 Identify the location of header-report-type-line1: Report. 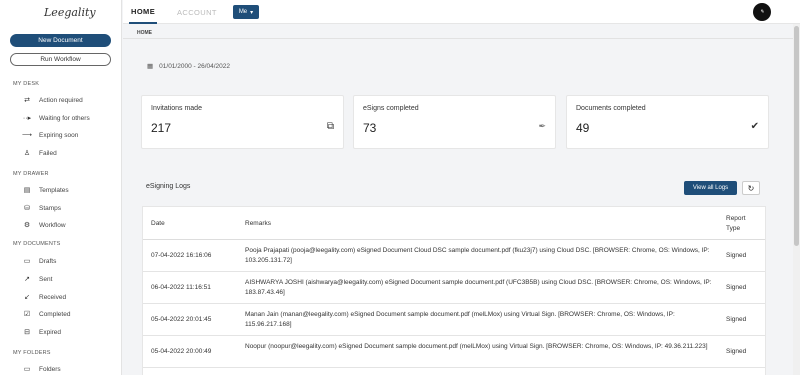
(736, 218).